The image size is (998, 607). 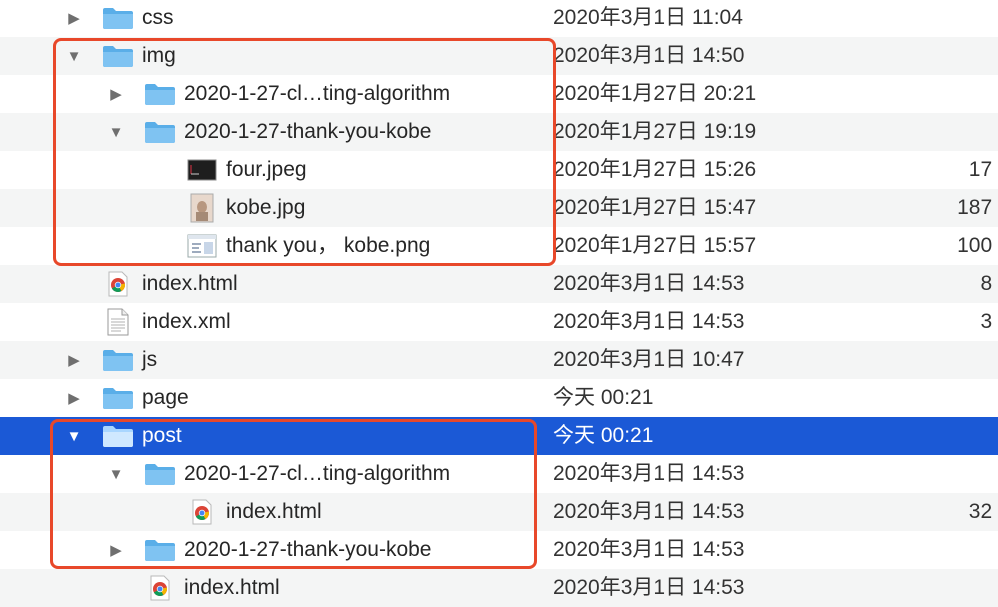 I want to click on item-date-modified: 2020年1月27日 19:19, so click(x=655, y=131).